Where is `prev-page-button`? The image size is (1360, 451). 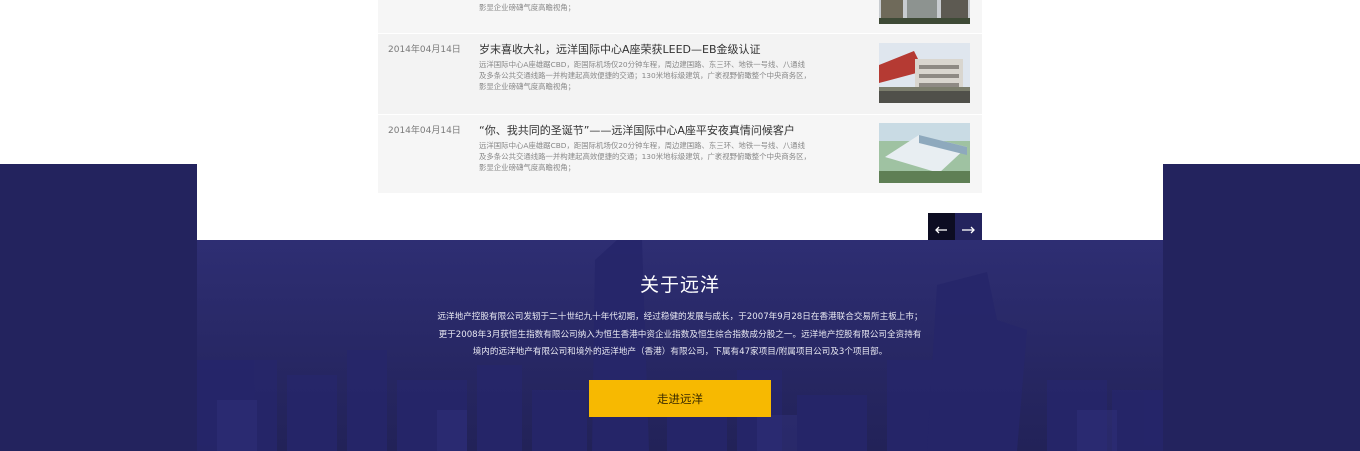 prev-page-button is located at coordinates (941, 226).